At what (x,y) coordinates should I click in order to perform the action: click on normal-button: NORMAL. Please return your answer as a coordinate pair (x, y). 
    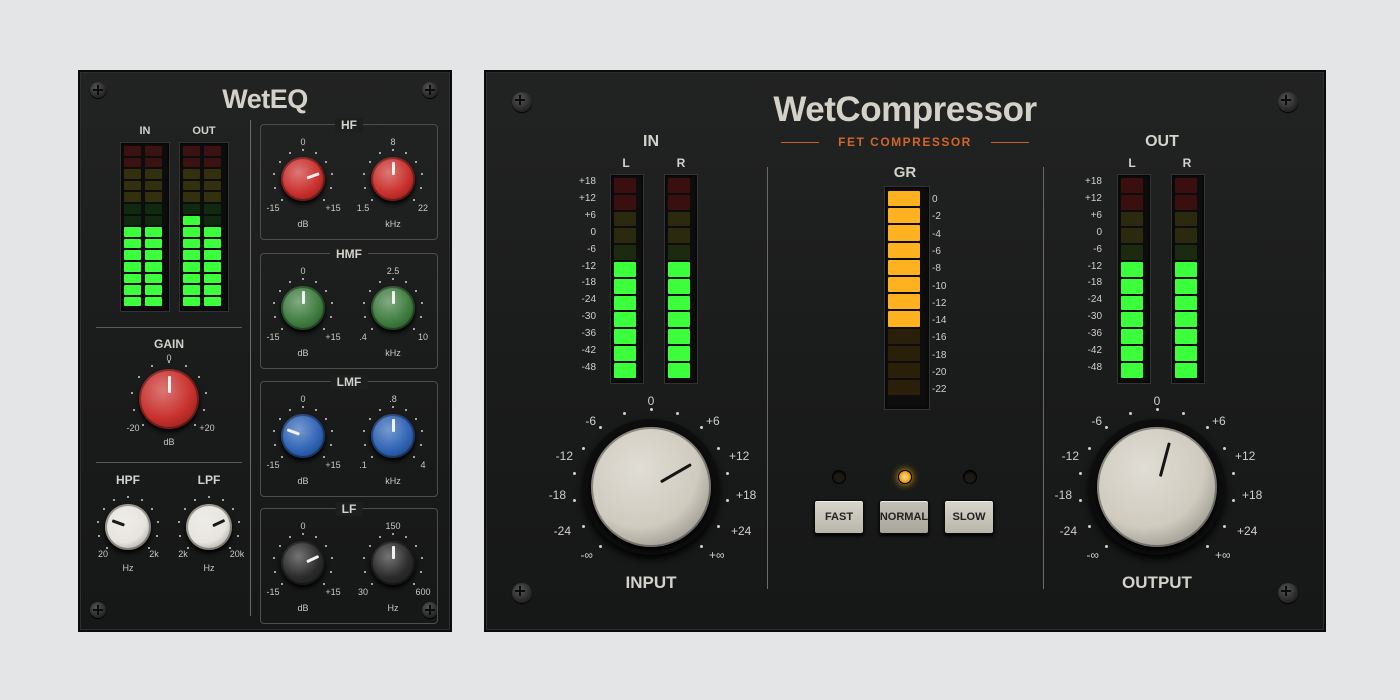
    Looking at the image, I should click on (904, 517).